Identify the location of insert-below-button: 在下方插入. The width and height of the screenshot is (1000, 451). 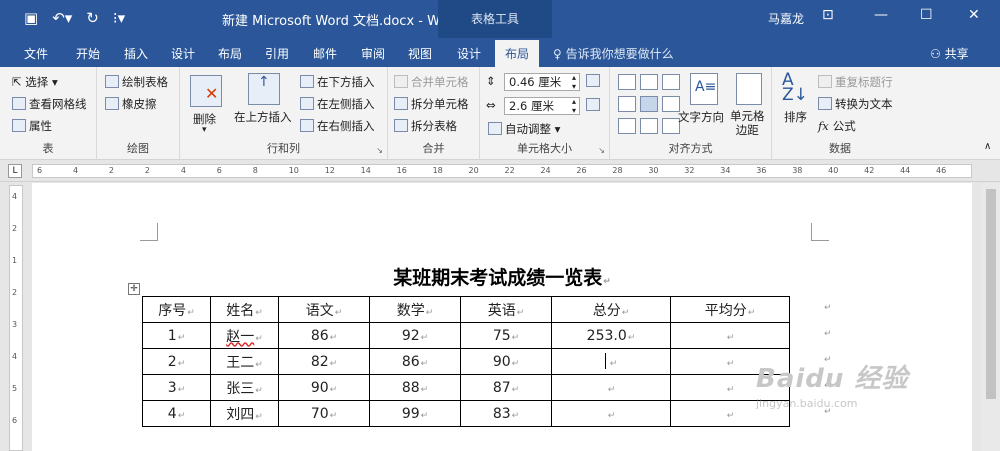
(337, 82).